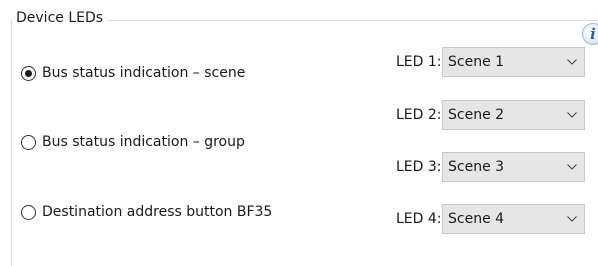 This screenshot has height=266, width=598. I want to click on led-1-selected-value: Scene 1, so click(476, 62).